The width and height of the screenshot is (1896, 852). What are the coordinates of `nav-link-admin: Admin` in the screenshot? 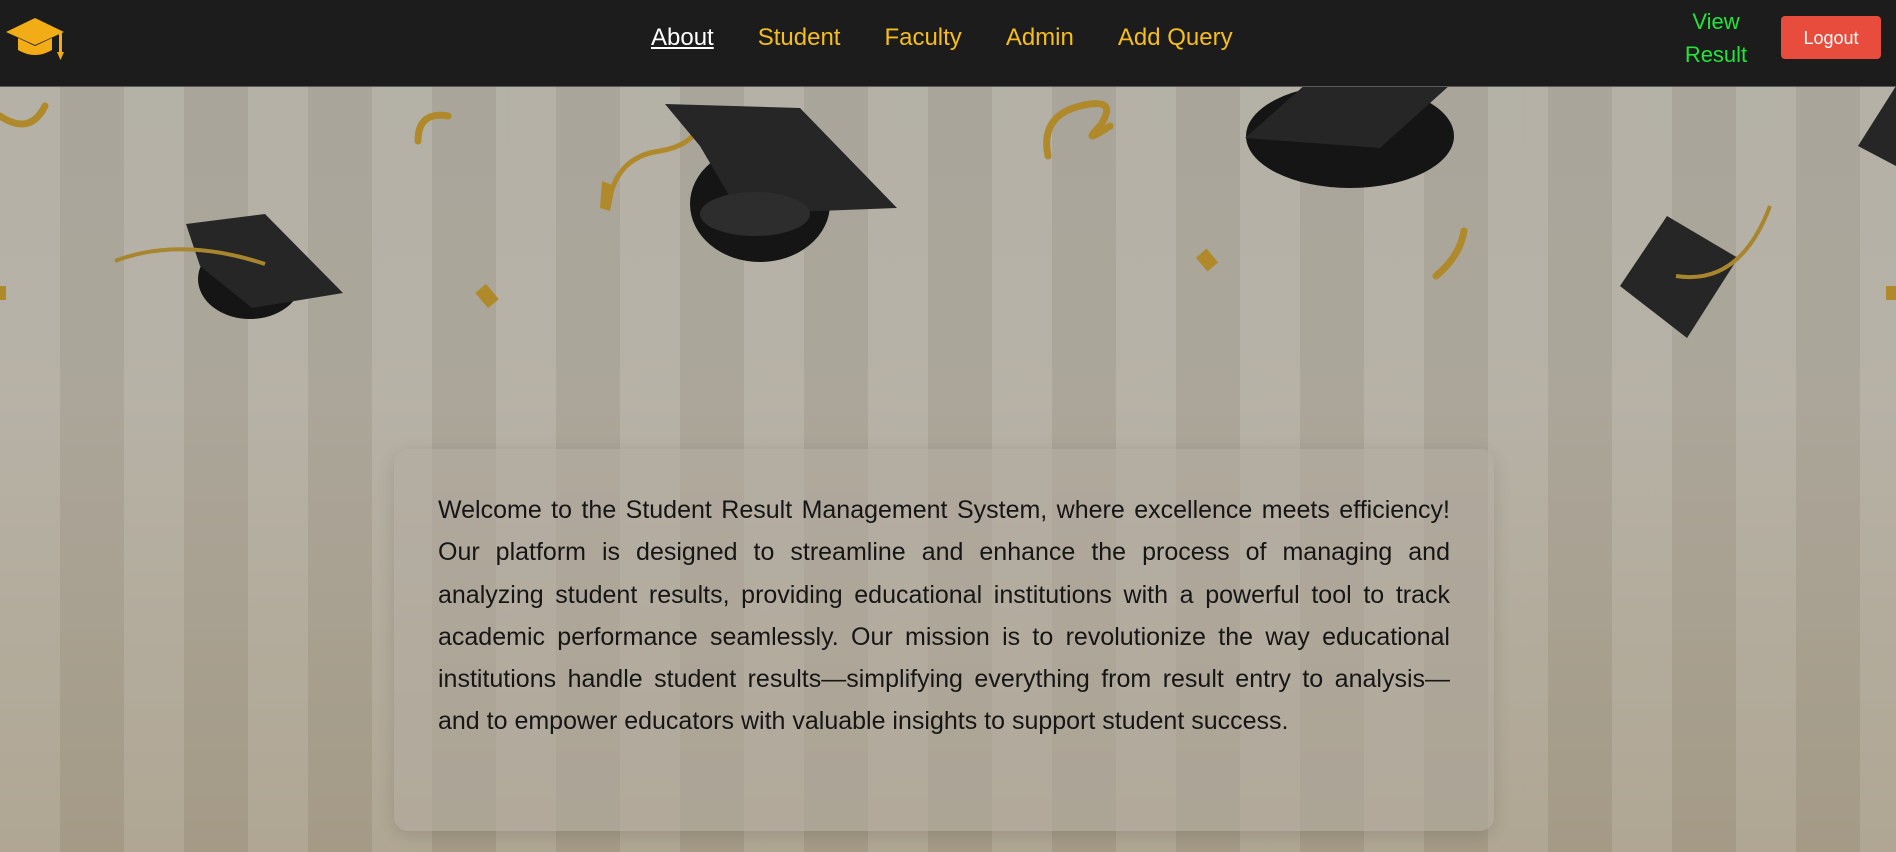 It's located at (1040, 38).